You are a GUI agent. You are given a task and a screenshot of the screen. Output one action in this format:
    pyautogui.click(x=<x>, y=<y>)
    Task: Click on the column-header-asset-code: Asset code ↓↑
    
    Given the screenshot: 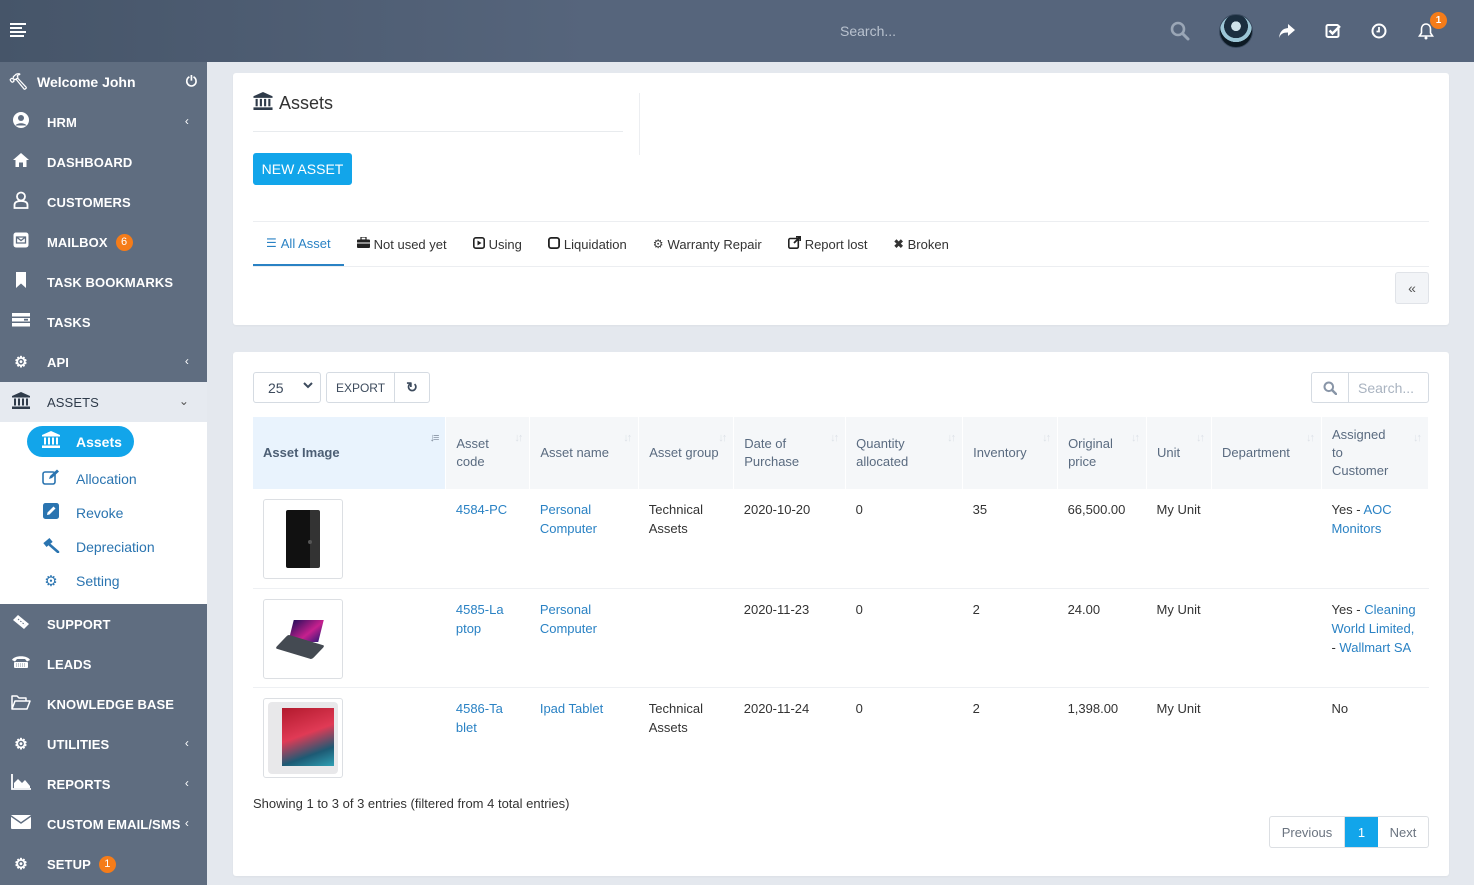 What is the action you would take?
    pyautogui.click(x=488, y=453)
    